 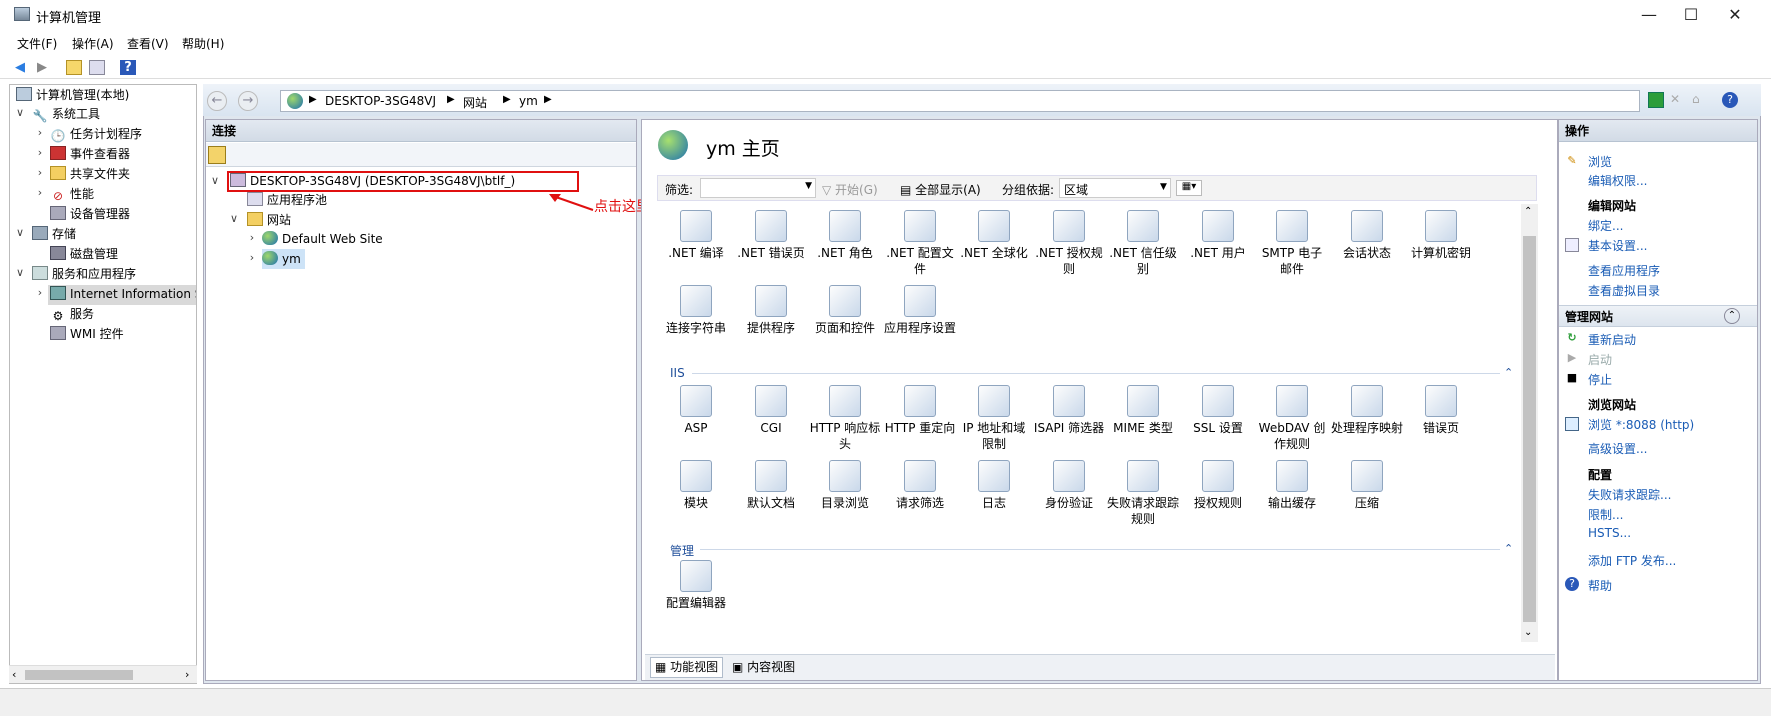 I want to click on forward-button: →, so click(x=248, y=101).